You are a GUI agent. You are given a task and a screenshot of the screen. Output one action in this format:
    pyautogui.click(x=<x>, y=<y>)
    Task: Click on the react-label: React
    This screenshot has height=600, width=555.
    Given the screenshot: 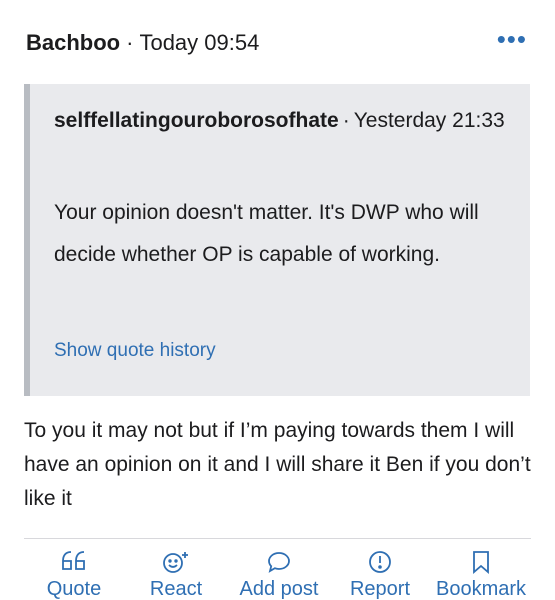 What is the action you would take?
    pyautogui.click(x=176, y=589)
    